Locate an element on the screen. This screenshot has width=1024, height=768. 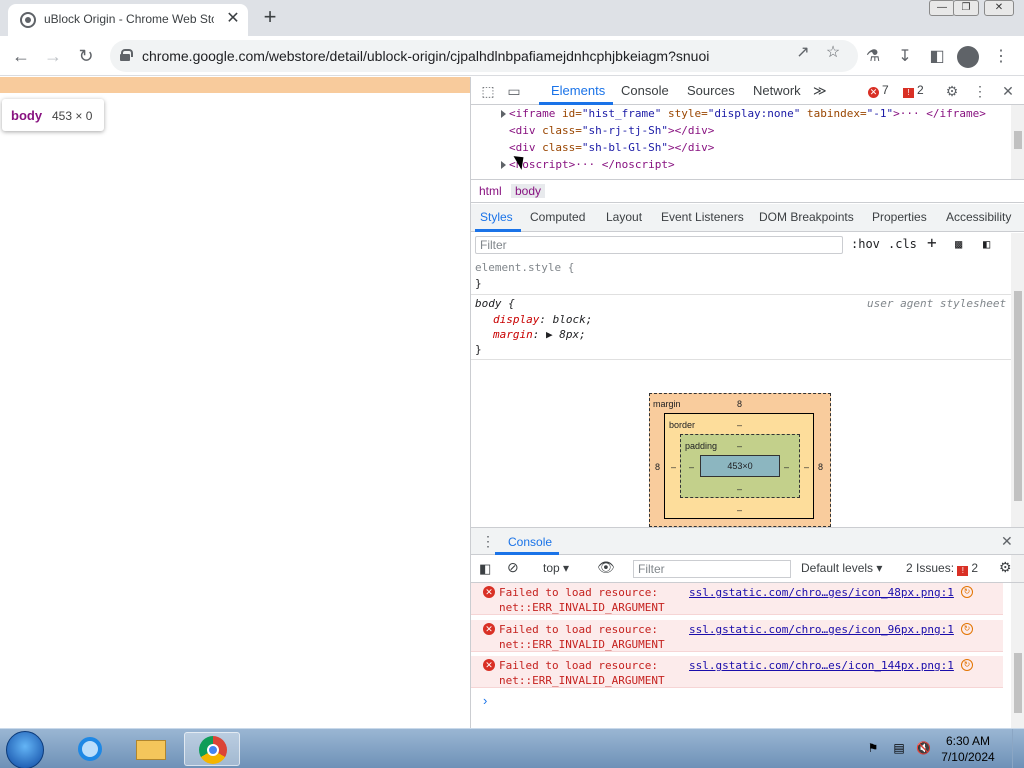
show-desktop-button is located at coordinates (1018, 748).